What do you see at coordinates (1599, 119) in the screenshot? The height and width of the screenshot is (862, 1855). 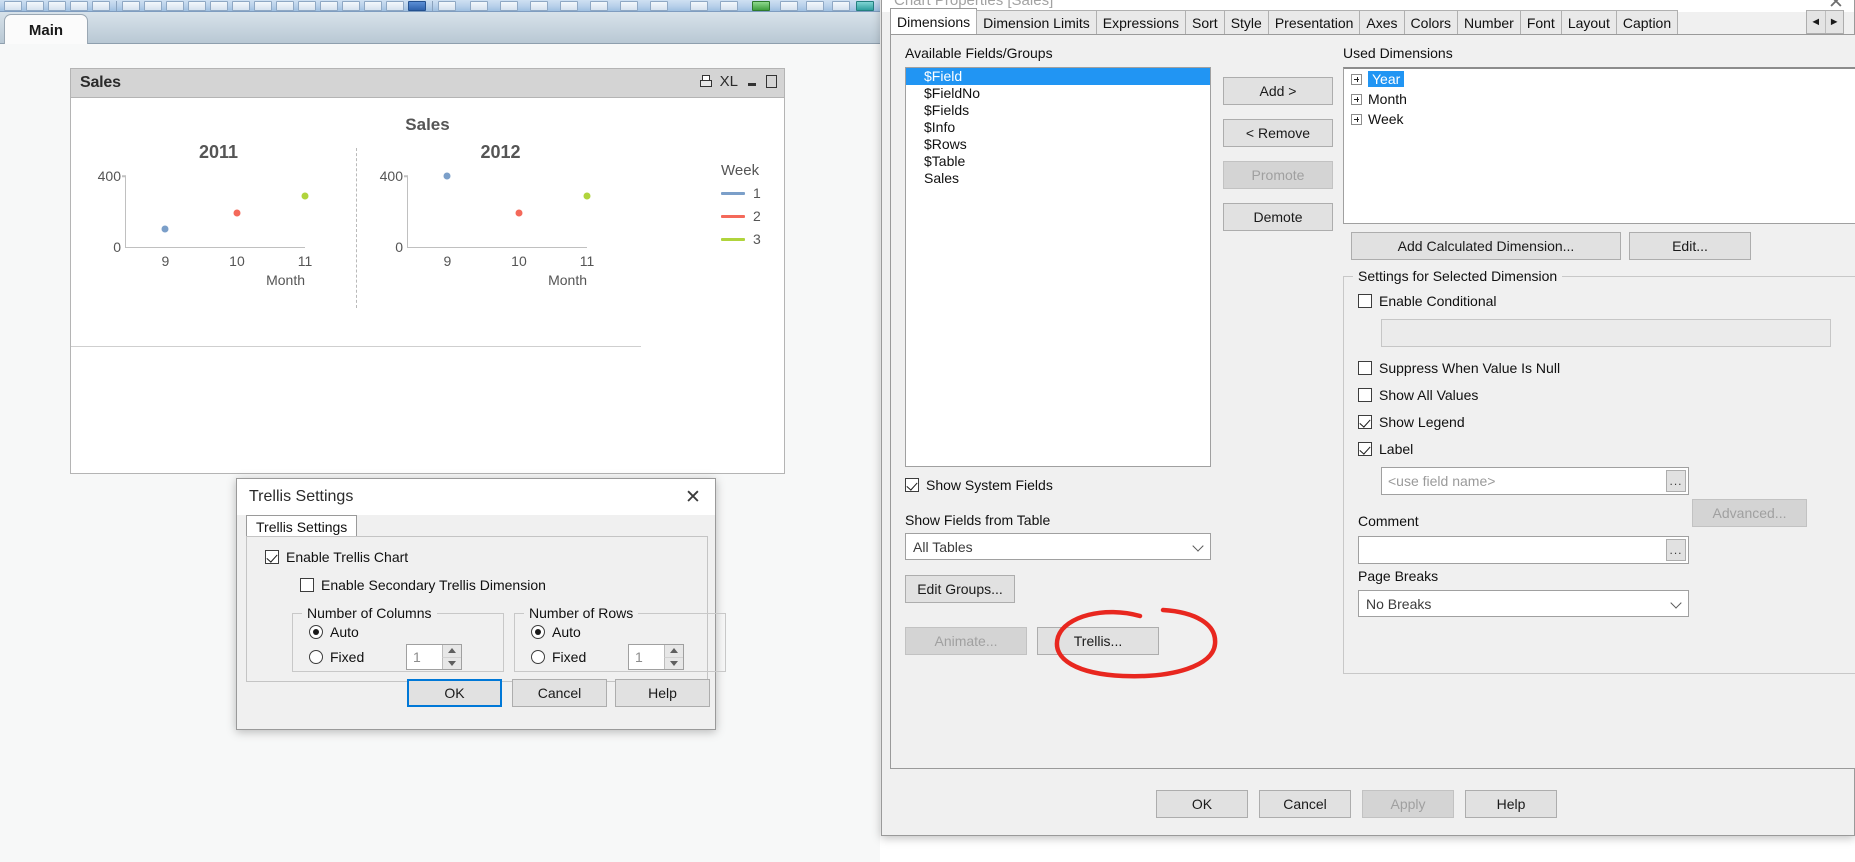 I see `tree-item: Week` at bounding box center [1599, 119].